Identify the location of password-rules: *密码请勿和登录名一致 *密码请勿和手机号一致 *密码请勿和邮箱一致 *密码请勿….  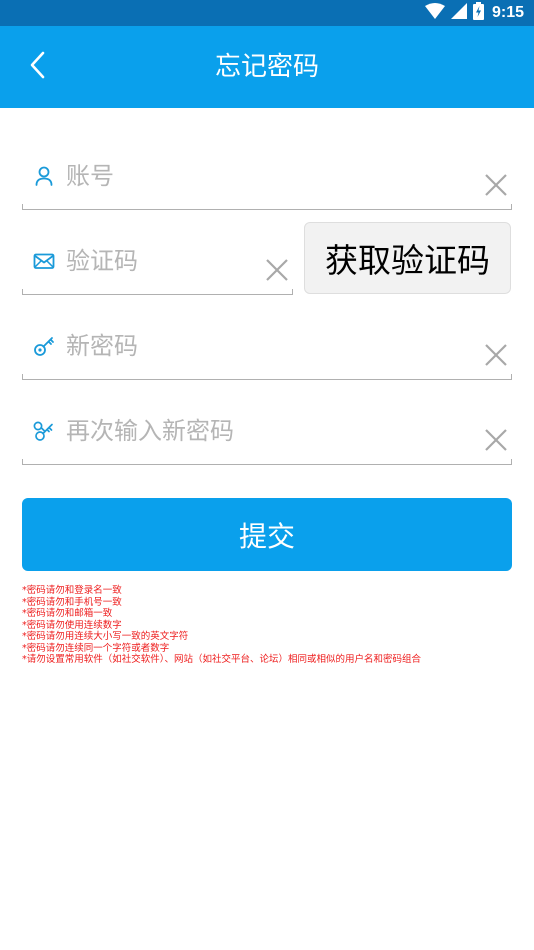
(272, 625).